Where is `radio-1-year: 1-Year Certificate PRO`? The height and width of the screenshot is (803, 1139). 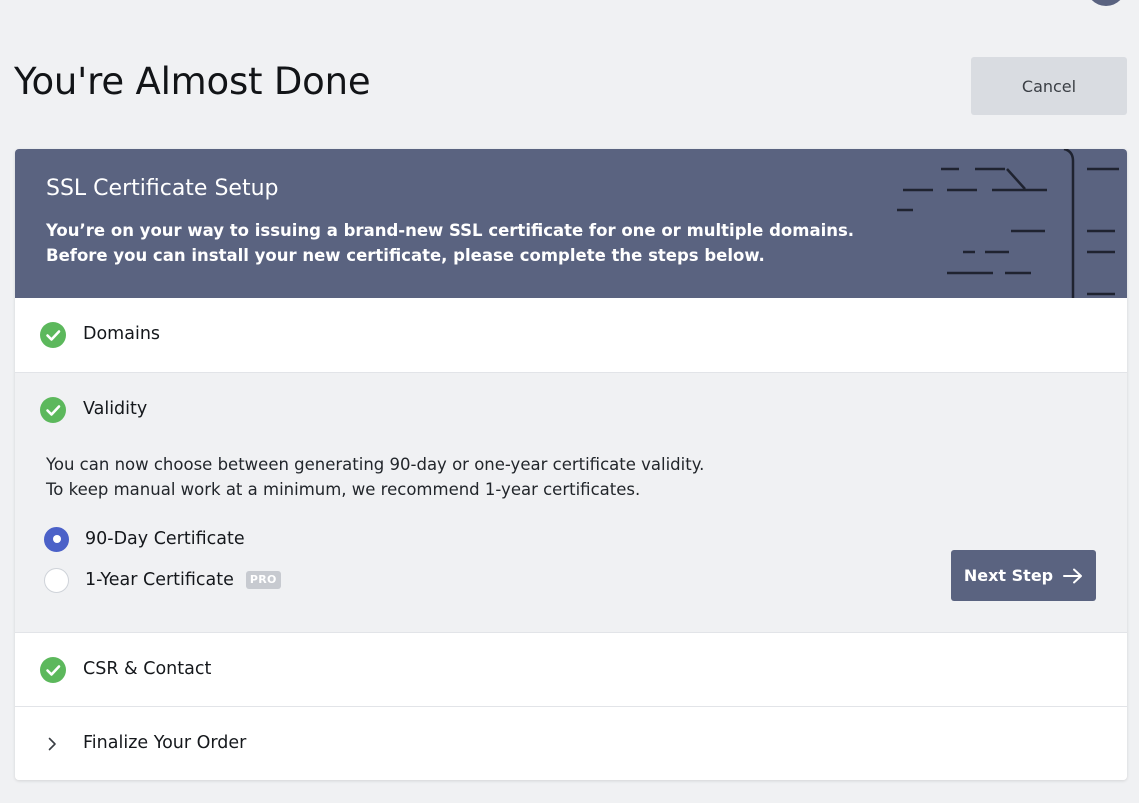
radio-1-year: 1-Year Certificate PRO is located at coordinates (162, 580).